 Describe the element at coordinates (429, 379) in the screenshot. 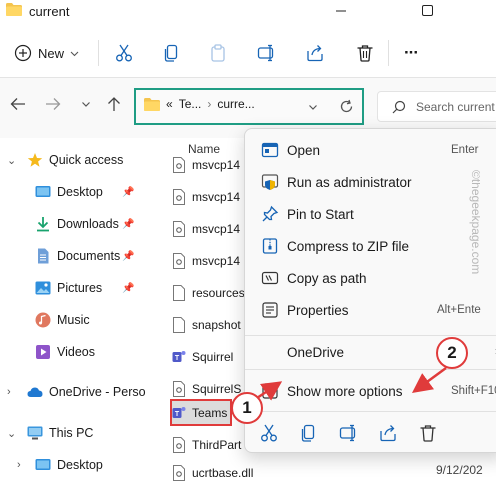

I see `arrow-to-show-more-options` at that location.